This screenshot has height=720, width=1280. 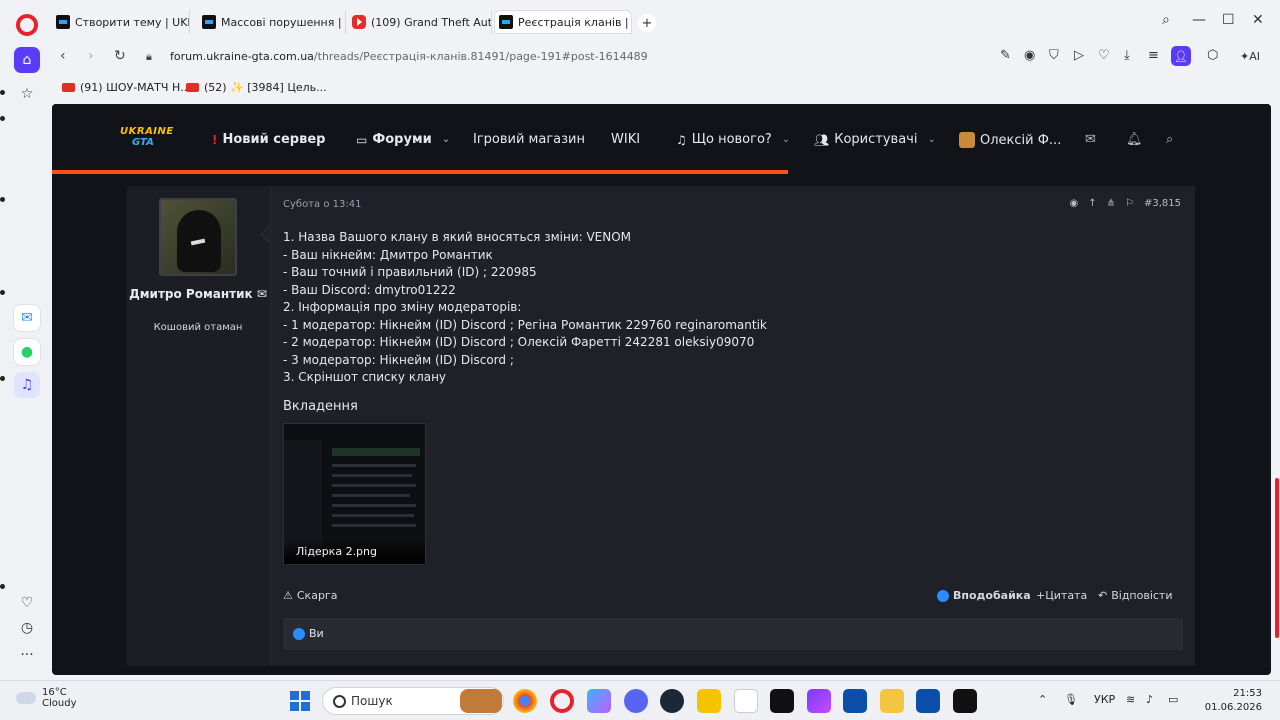 What do you see at coordinates (1166, 20) in the screenshot?
I see `search-tabs-icon: ⌕` at bounding box center [1166, 20].